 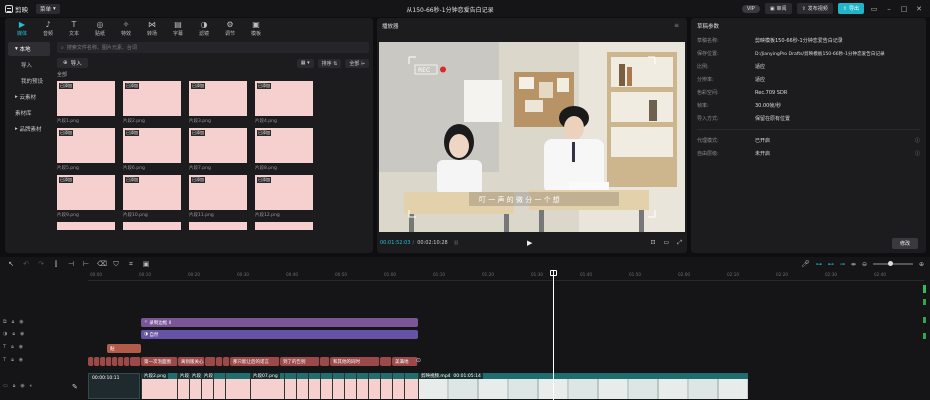 What do you see at coordinates (146, 264) in the screenshot?
I see `image-icon: ▣` at bounding box center [146, 264].